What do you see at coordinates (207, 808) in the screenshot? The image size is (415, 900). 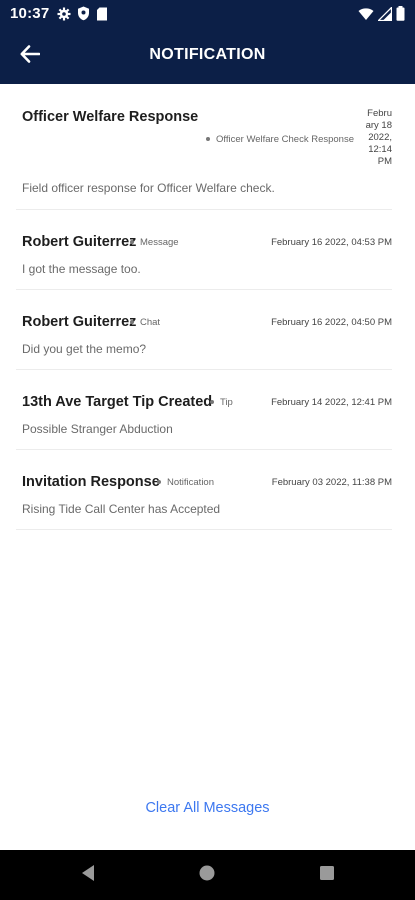 I see `clear-all-button: Clear All Messages` at bounding box center [207, 808].